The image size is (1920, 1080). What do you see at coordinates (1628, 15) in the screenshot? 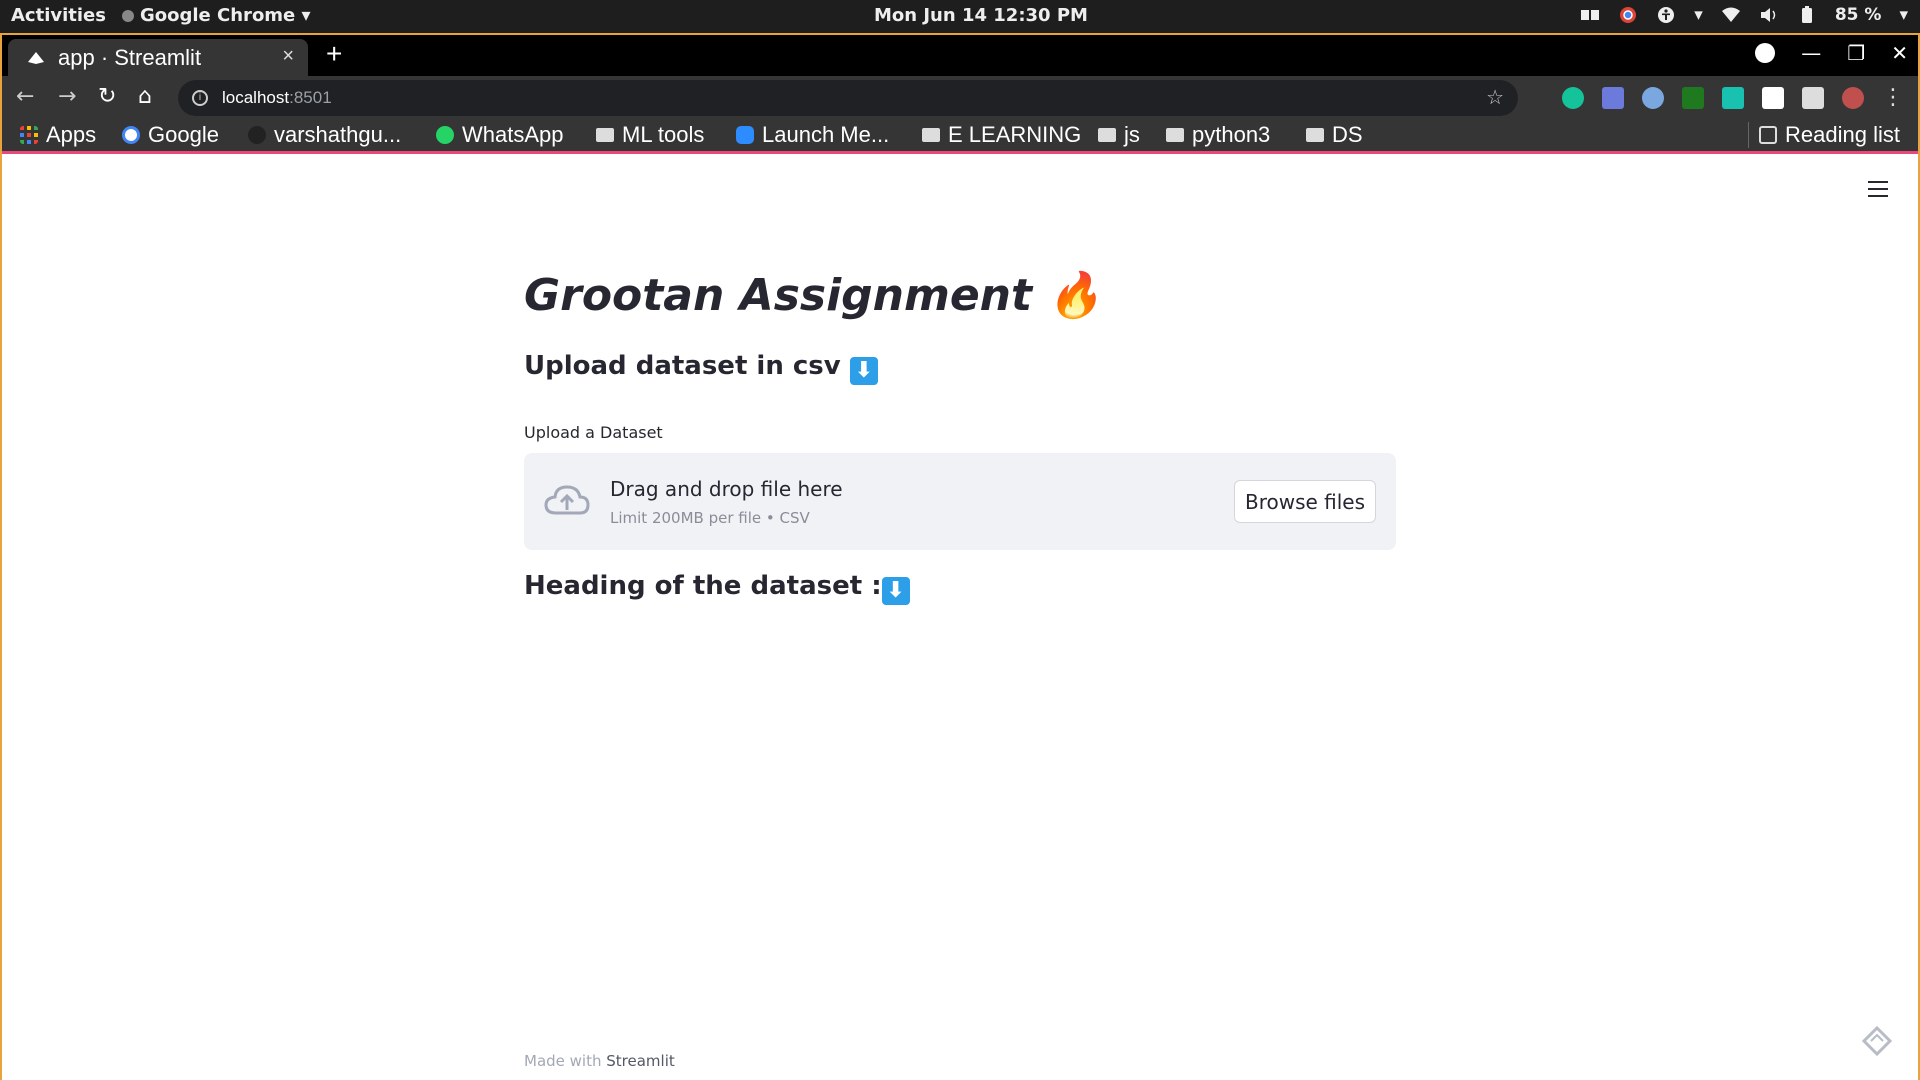
I see `chrome-tray-icon` at bounding box center [1628, 15].